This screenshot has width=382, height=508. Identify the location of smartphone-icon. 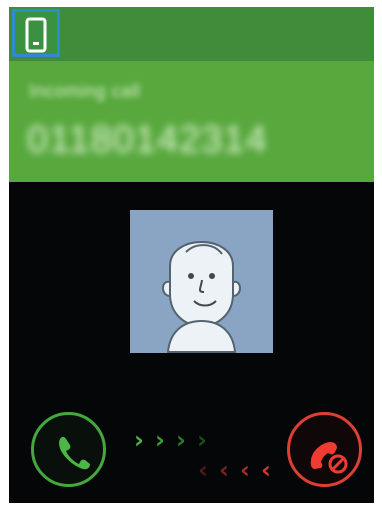
(36, 35).